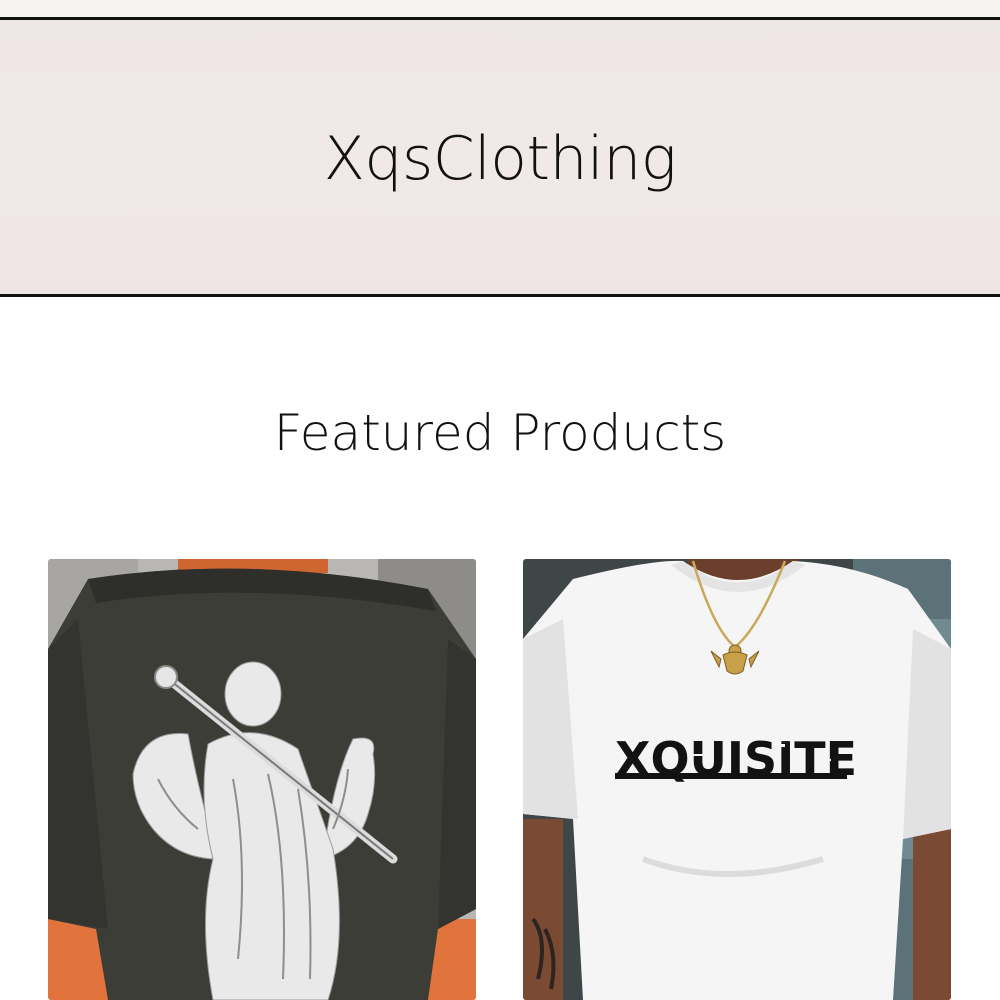 The width and height of the screenshot is (1000, 1000). Describe the element at coordinates (500, 433) in the screenshot. I see `featured-products-heading: Featured Products` at that location.